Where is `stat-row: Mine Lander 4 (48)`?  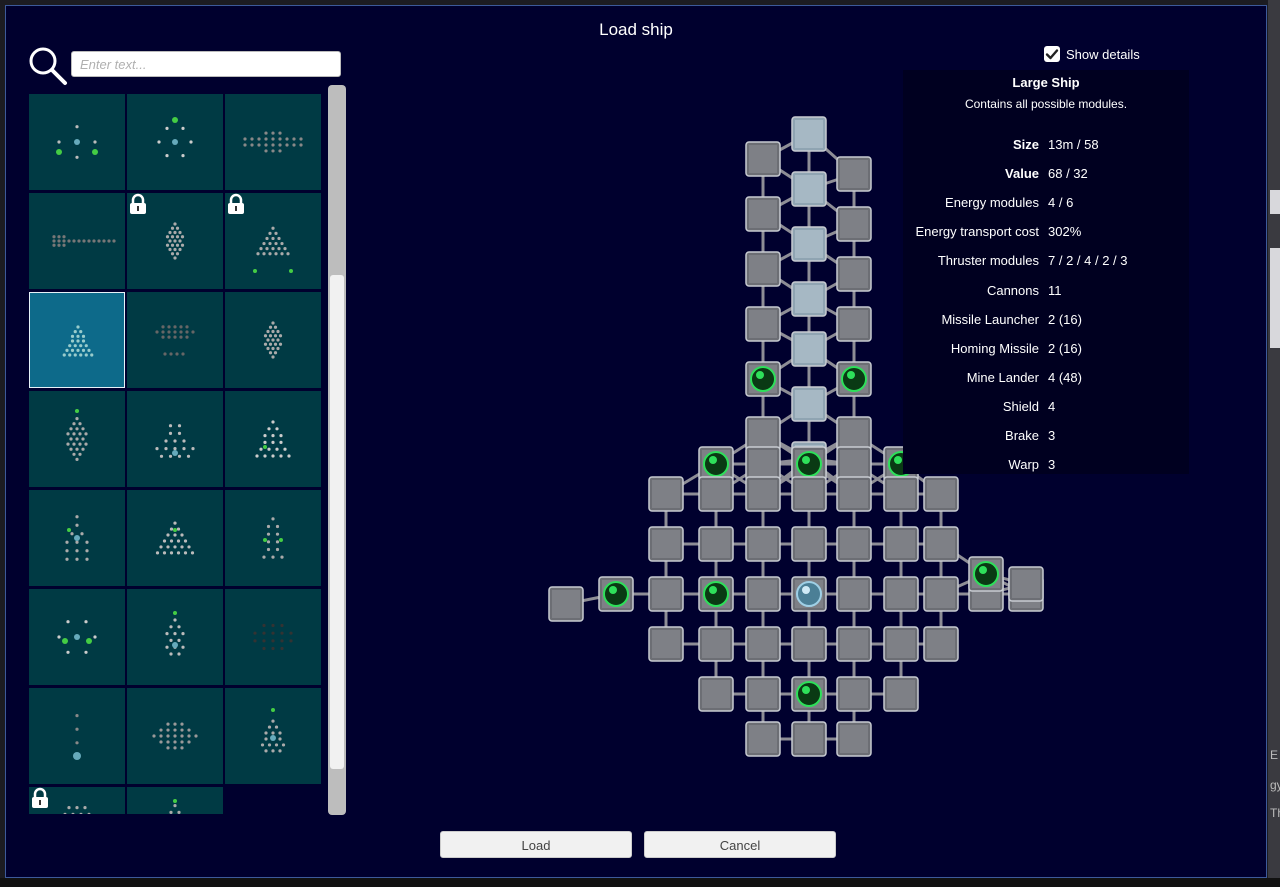 stat-row: Mine Lander 4 (48) is located at coordinates (1046, 379).